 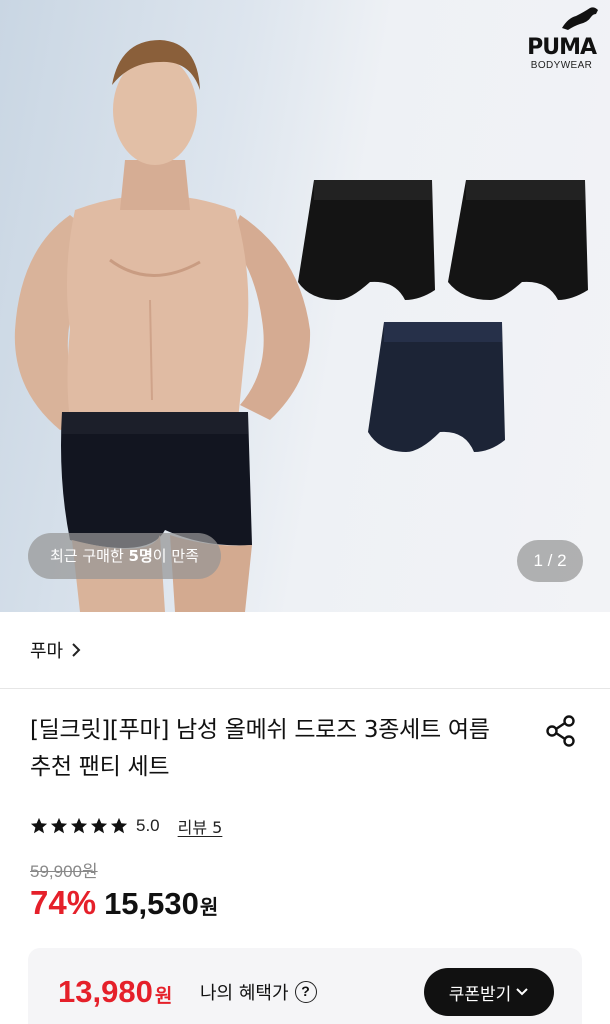 What do you see at coordinates (522, 992) in the screenshot?
I see `chevron-down-icon` at bounding box center [522, 992].